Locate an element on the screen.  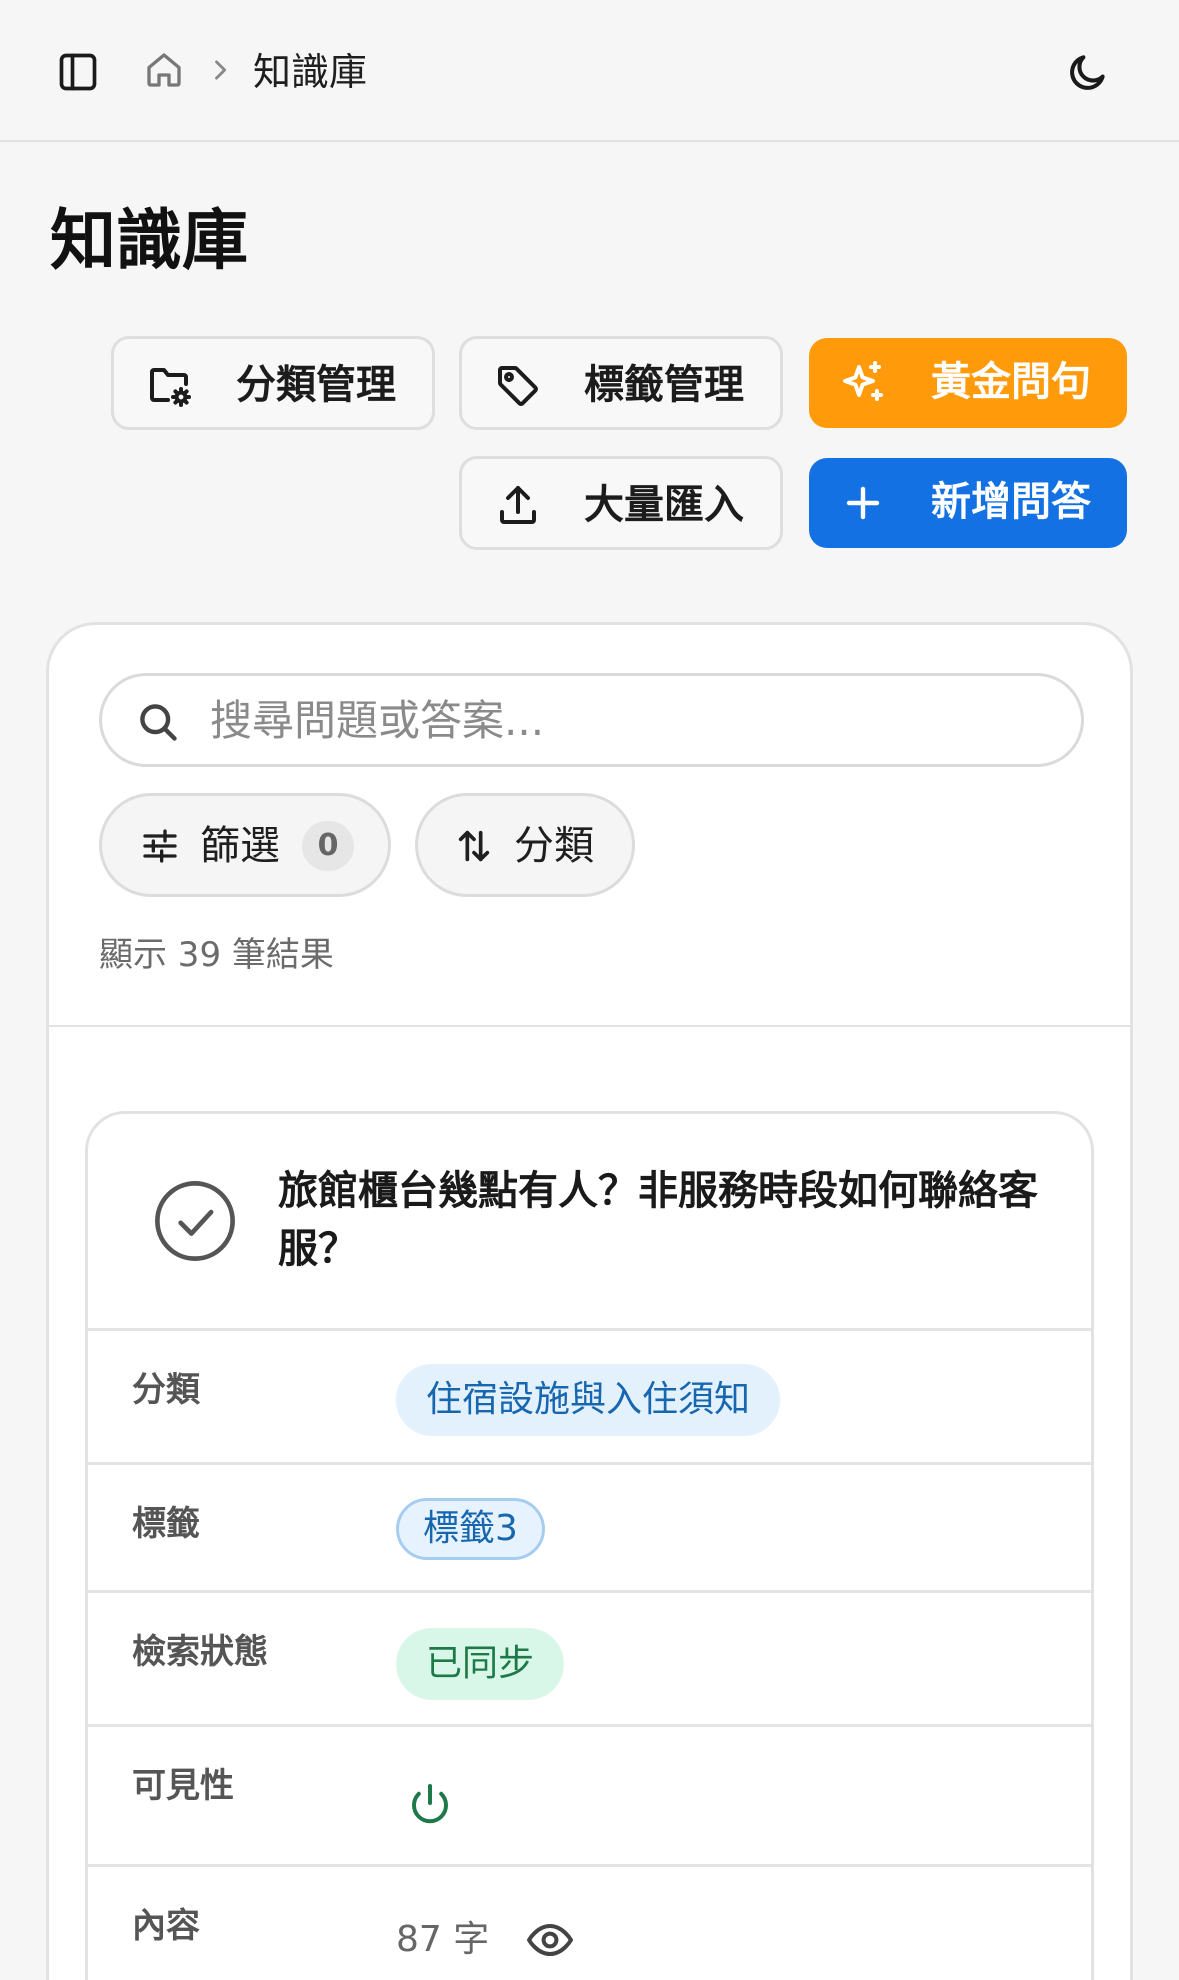
top-bar: 知識庫 is located at coordinates (589, 71).